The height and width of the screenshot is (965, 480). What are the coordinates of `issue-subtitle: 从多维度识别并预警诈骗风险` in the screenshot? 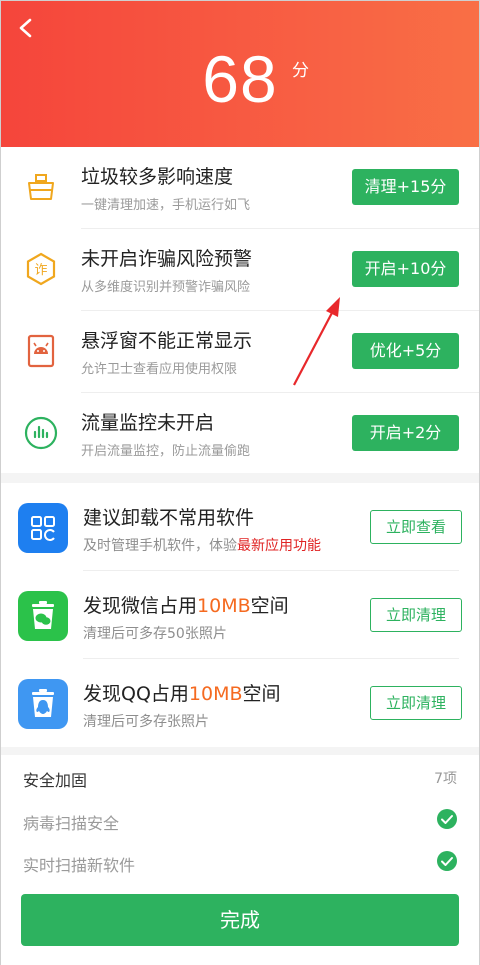 It's located at (166, 287).